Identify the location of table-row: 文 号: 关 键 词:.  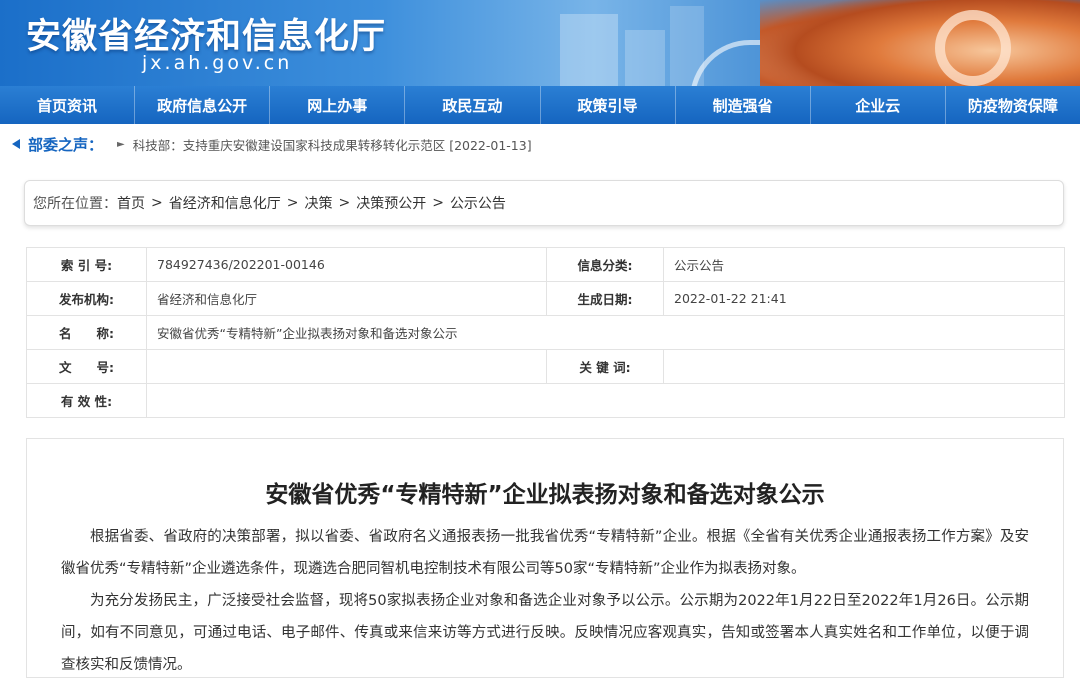
(545, 366).